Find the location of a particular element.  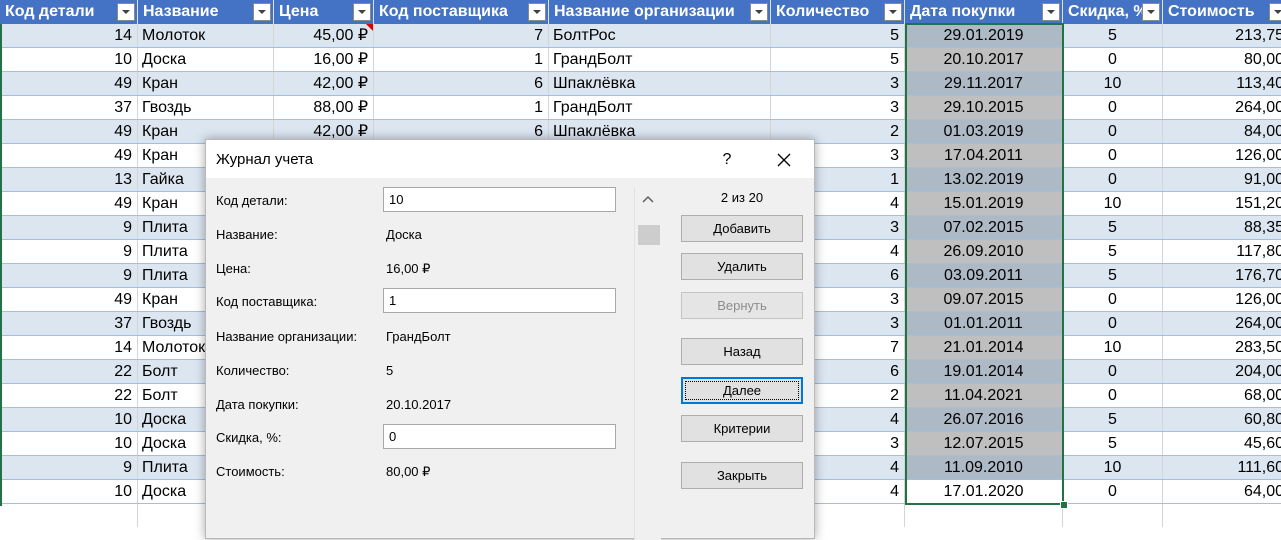

comment-indicator-icon is located at coordinates (369, 27).